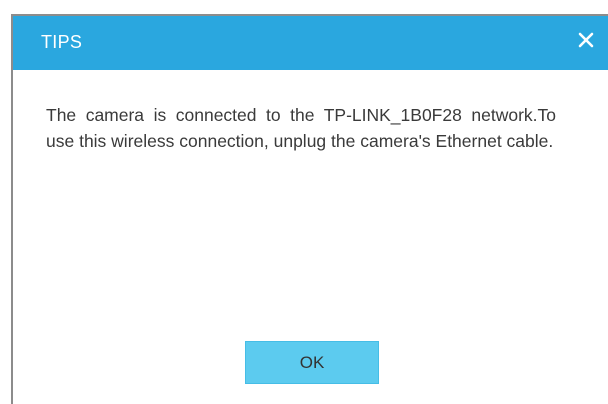  Describe the element at coordinates (304, 7) in the screenshot. I see `top-strip` at that location.